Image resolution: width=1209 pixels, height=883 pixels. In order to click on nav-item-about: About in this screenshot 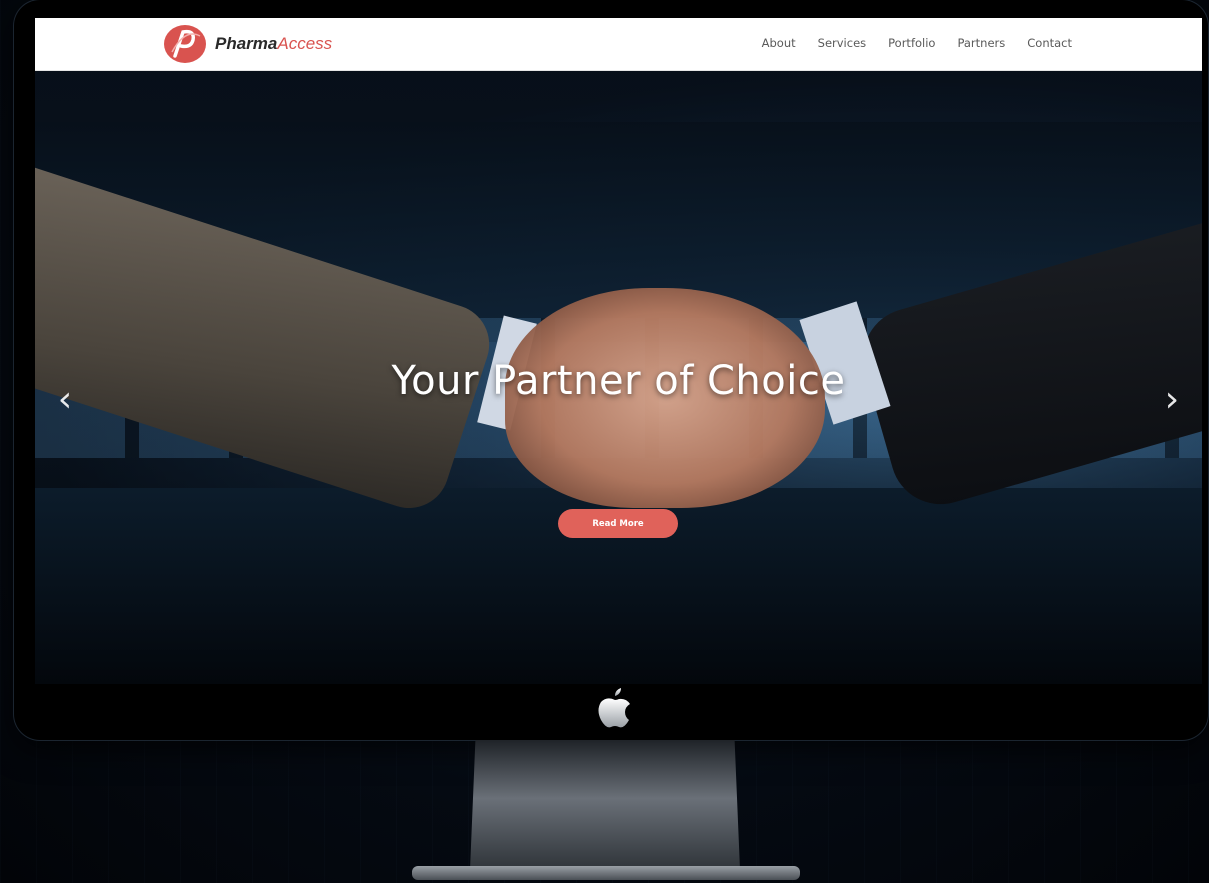, I will do `click(779, 43)`.